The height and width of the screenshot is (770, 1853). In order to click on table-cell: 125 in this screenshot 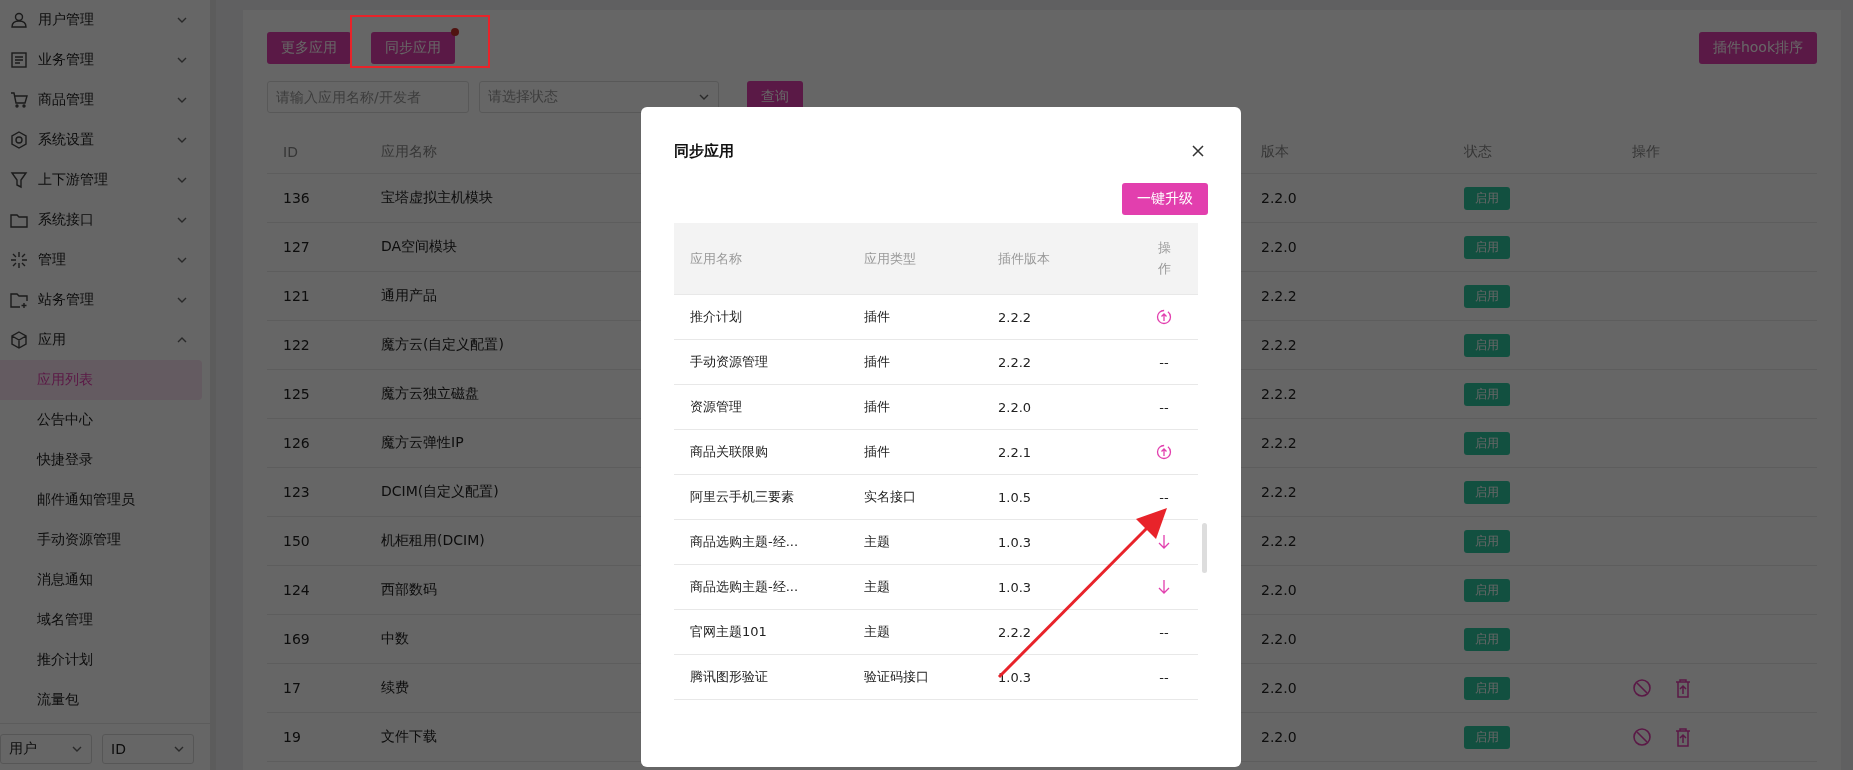, I will do `click(296, 394)`.